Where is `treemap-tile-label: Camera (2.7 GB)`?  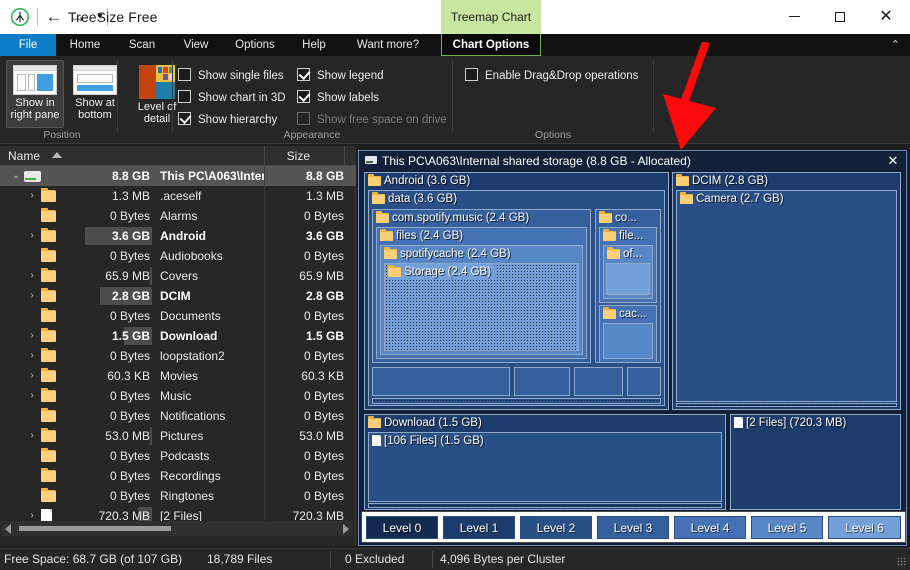 treemap-tile-label: Camera (2.7 GB) is located at coordinates (732, 199).